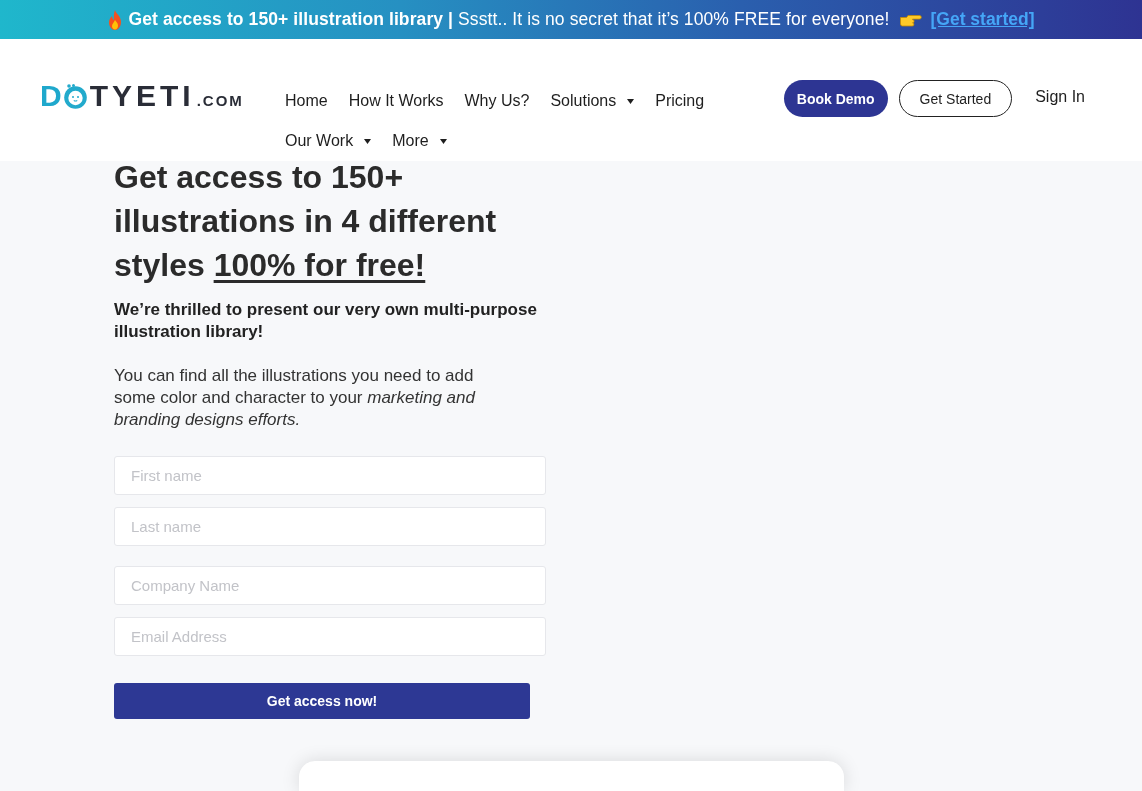 The image size is (1142, 791). What do you see at coordinates (419, 141) in the screenshot?
I see `nav-link: More` at bounding box center [419, 141].